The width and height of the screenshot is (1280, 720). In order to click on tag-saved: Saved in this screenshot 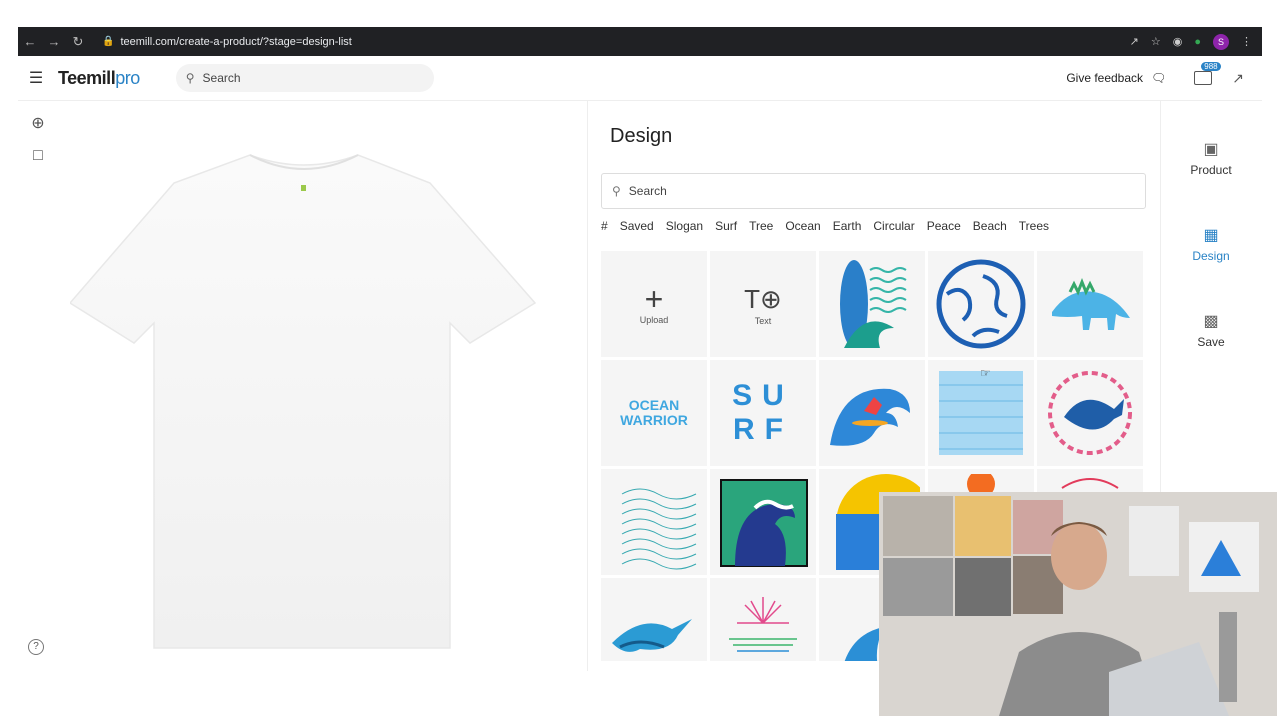, I will do `click(637, 226)`.